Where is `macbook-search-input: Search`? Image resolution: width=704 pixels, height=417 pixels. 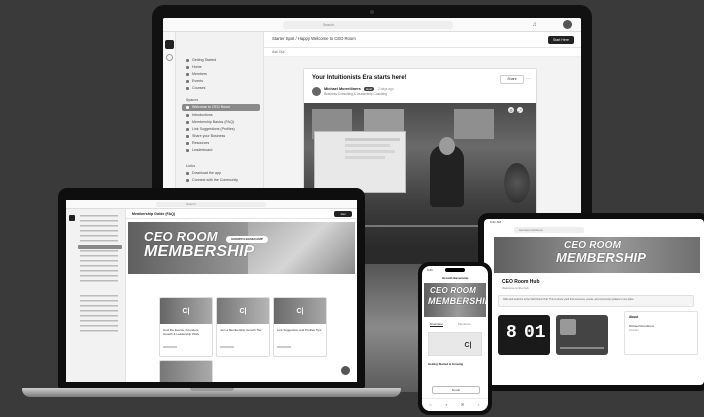 macbook-search-input: Search is located at coordinates (211, 204).